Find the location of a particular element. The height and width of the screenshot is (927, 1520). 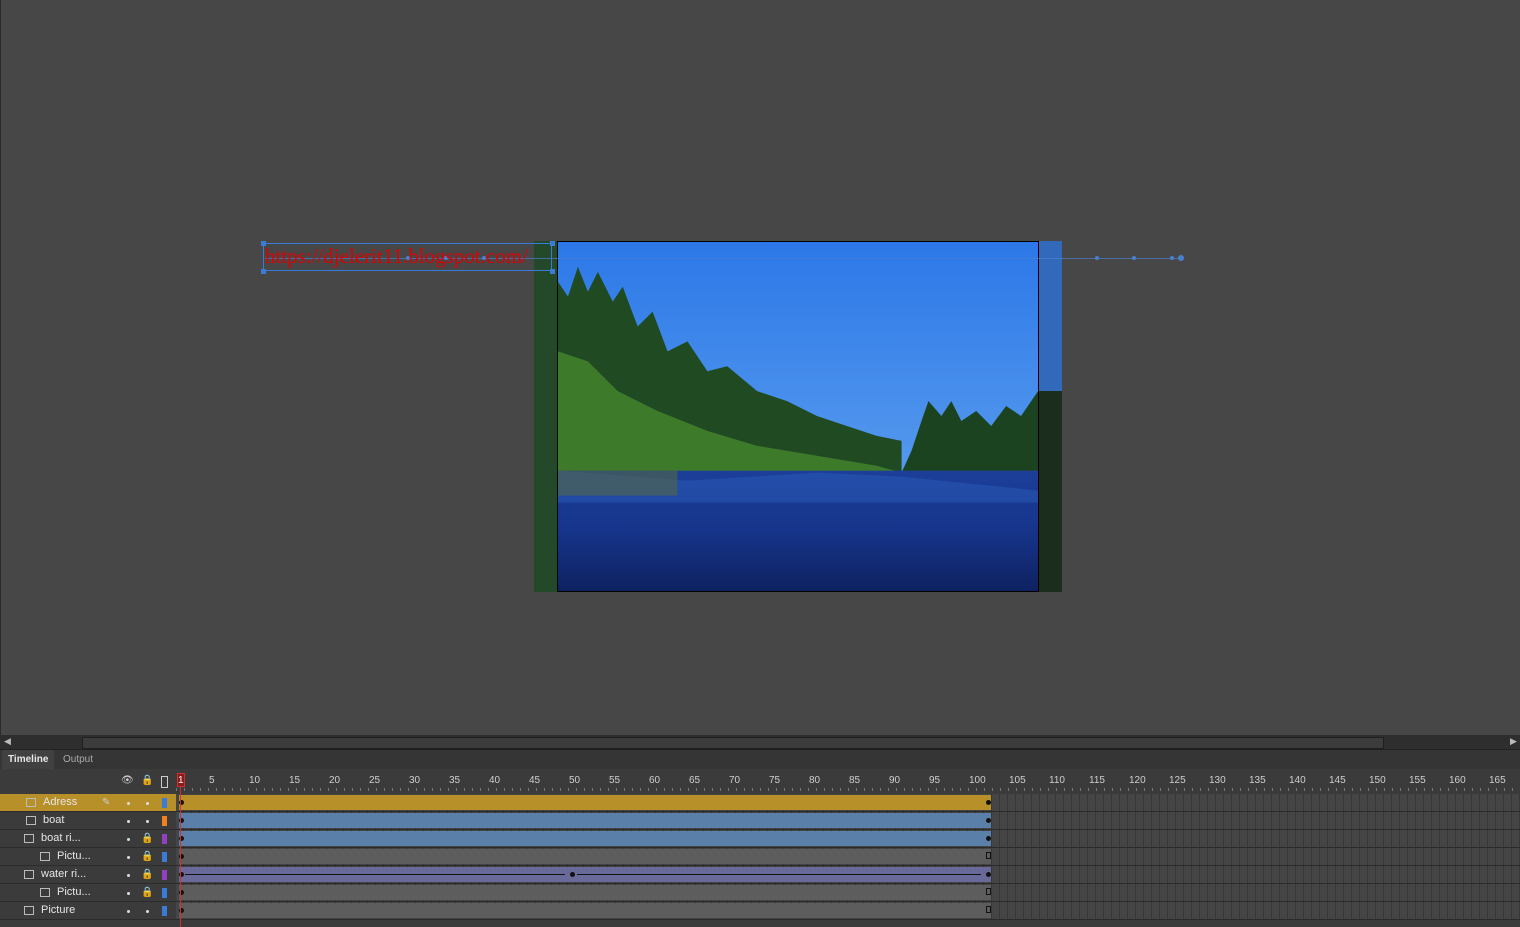

ruler-label: 125 is located at coordinates (1177, 780).